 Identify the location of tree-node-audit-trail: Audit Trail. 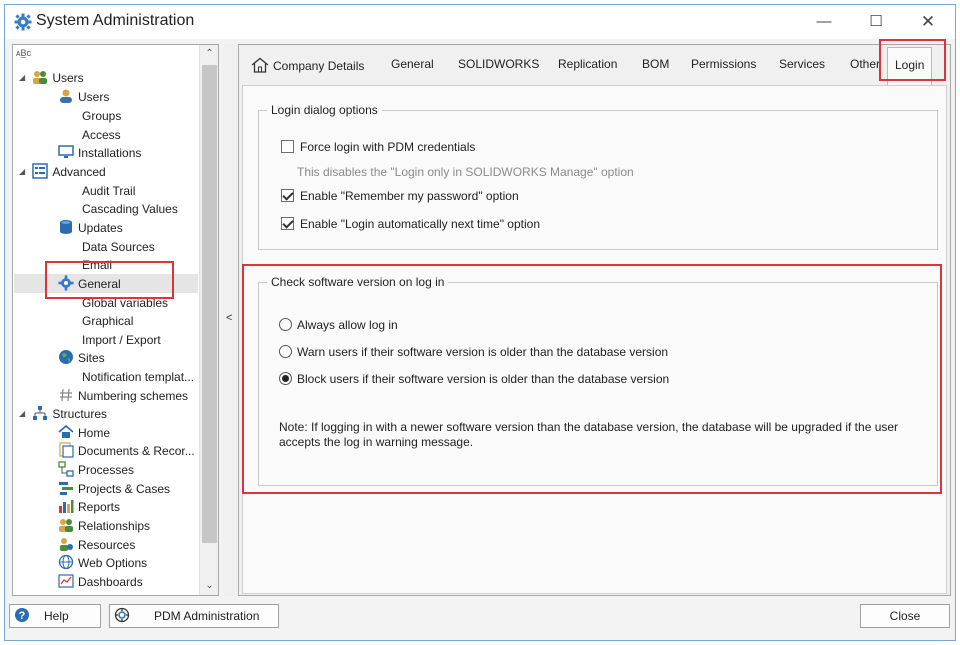
(108, 191).